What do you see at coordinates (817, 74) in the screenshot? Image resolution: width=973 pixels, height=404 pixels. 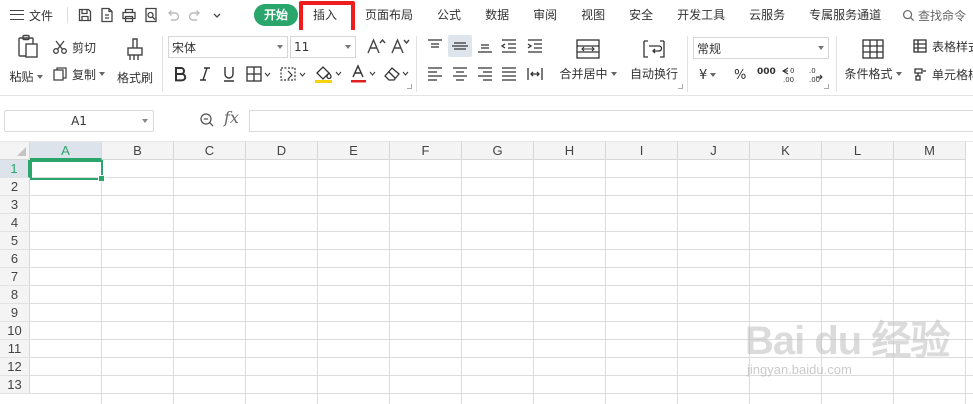 I see `decrease-decimal-icon: .0.00` at bounding box center [817, 74].